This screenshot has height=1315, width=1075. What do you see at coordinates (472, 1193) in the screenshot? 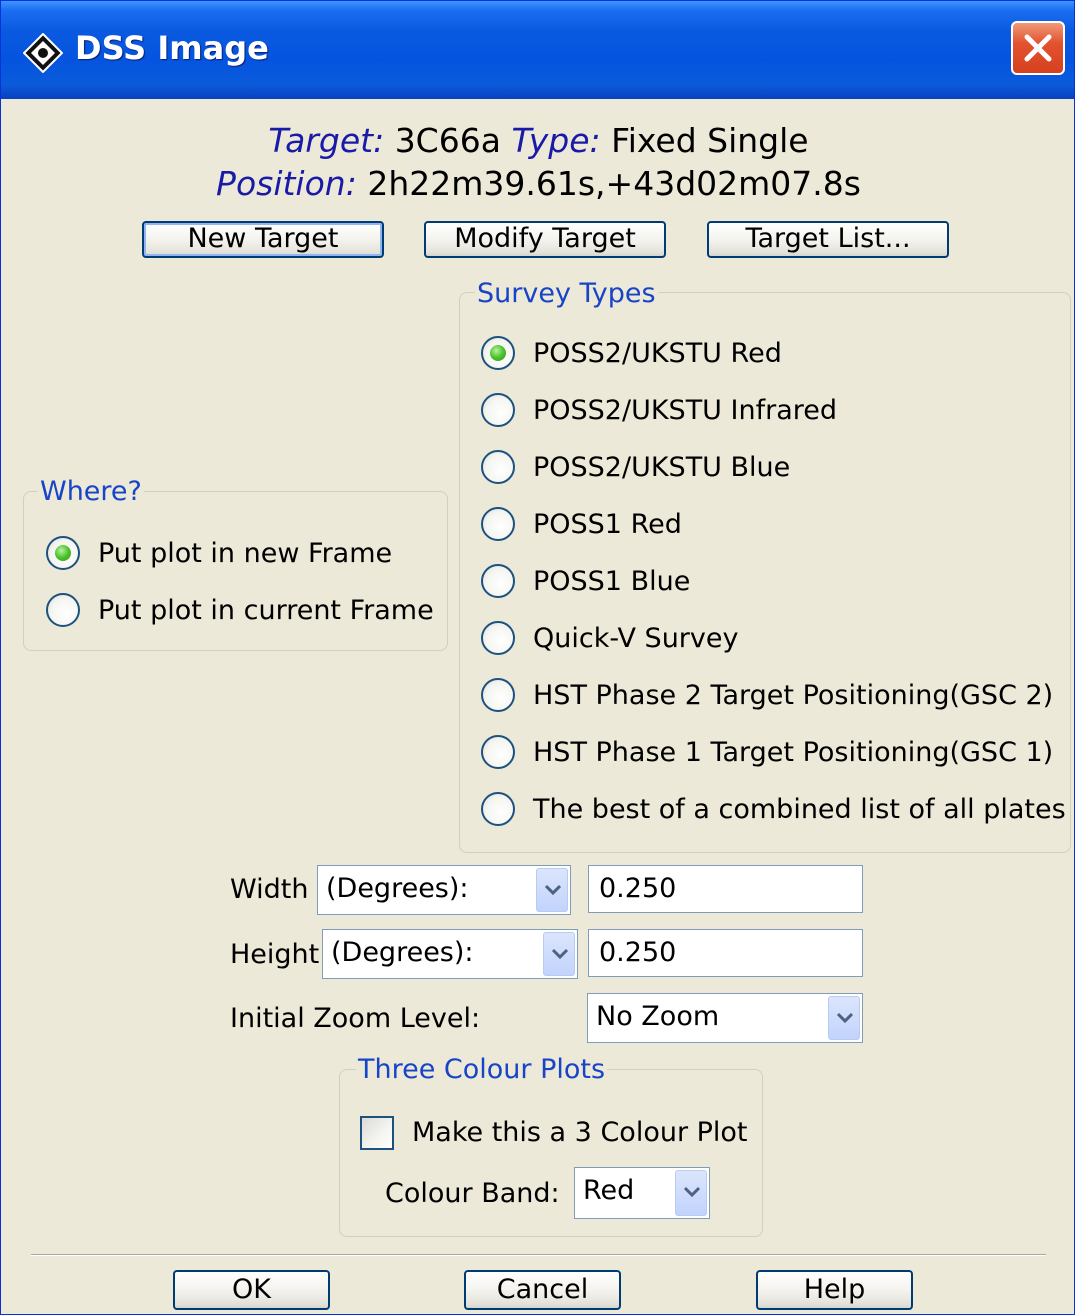
I see `colour-band-label: Colour Band:` at bounding box center [472, 1193].